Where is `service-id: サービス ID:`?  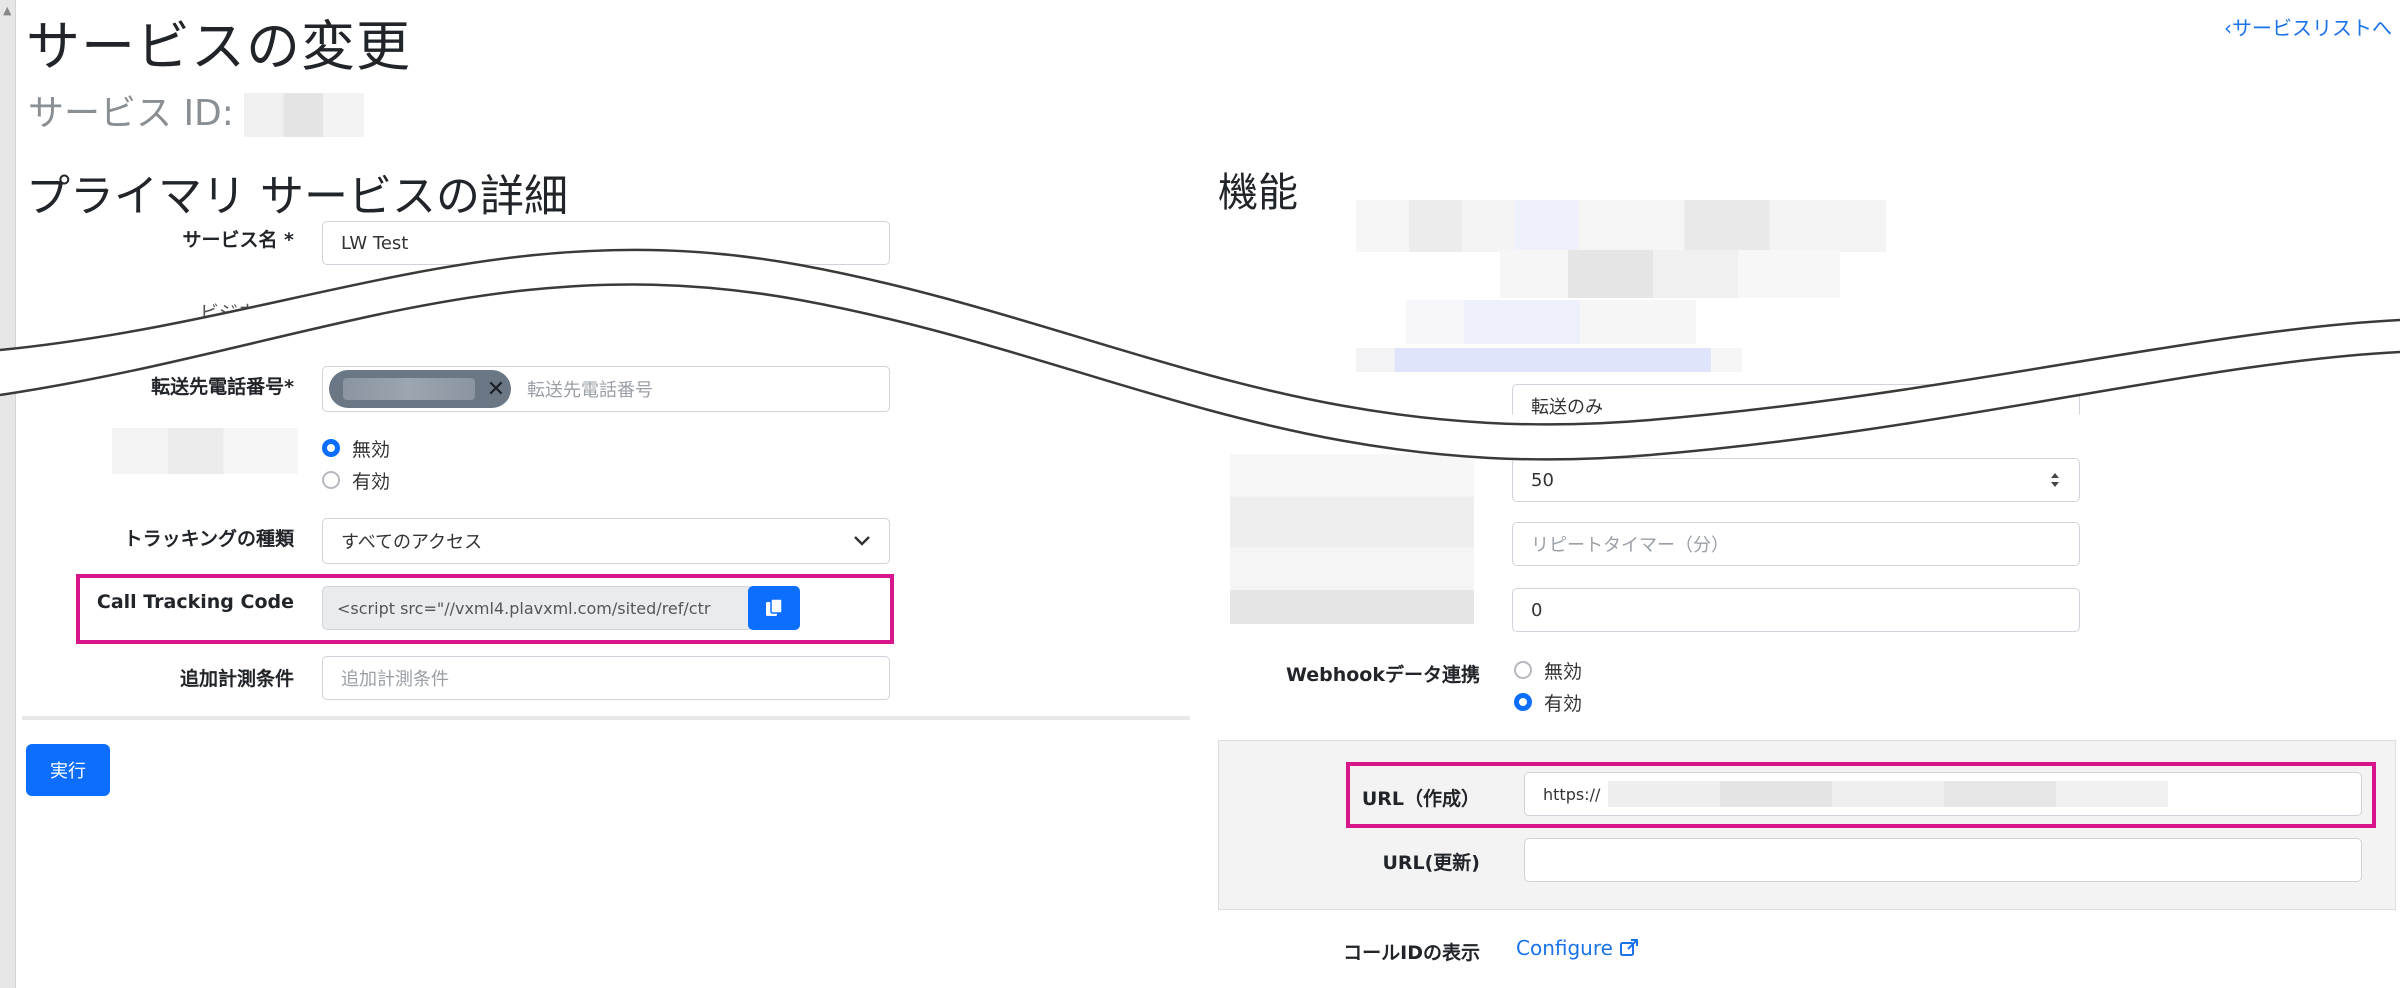 service-id: サービス ID: is located at coordinates (196, 110).